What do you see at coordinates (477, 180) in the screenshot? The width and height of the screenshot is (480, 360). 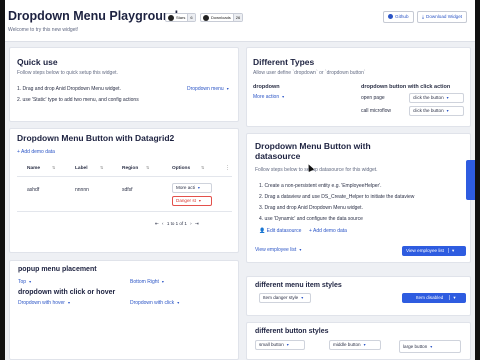 I see `letterbox-right` at bounding box center [477, 180].